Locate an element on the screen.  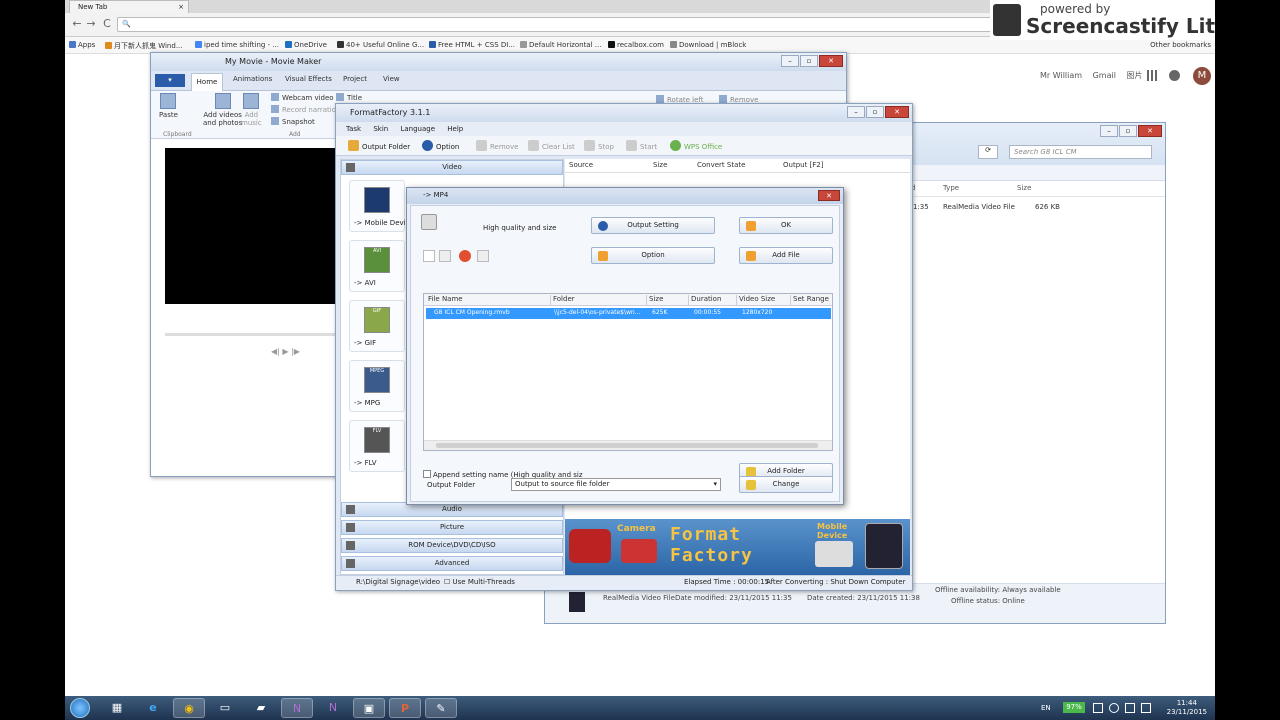
col-file-name: File Name is located at coordinates (444, 300).